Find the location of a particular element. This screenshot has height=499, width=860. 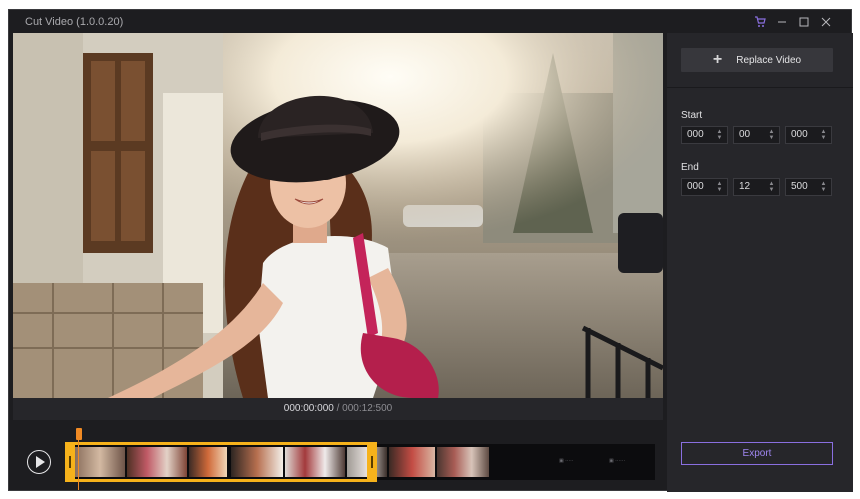

export-button: Export is located at coordinates (757, 453).